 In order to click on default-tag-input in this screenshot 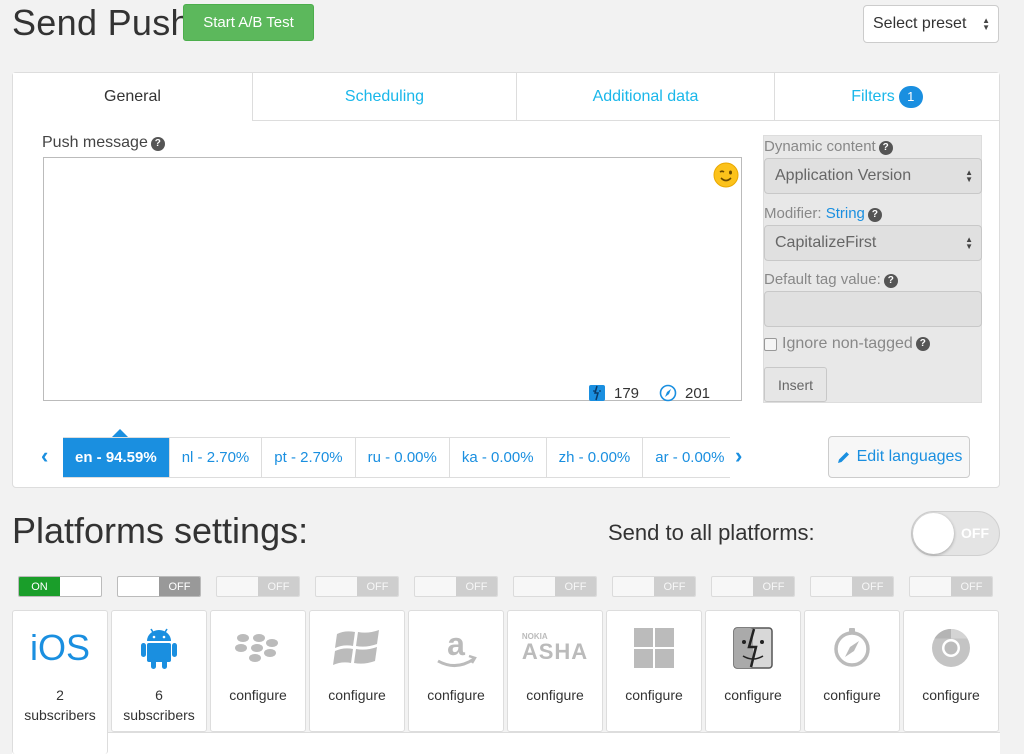, I will do `click(873, 309)`.